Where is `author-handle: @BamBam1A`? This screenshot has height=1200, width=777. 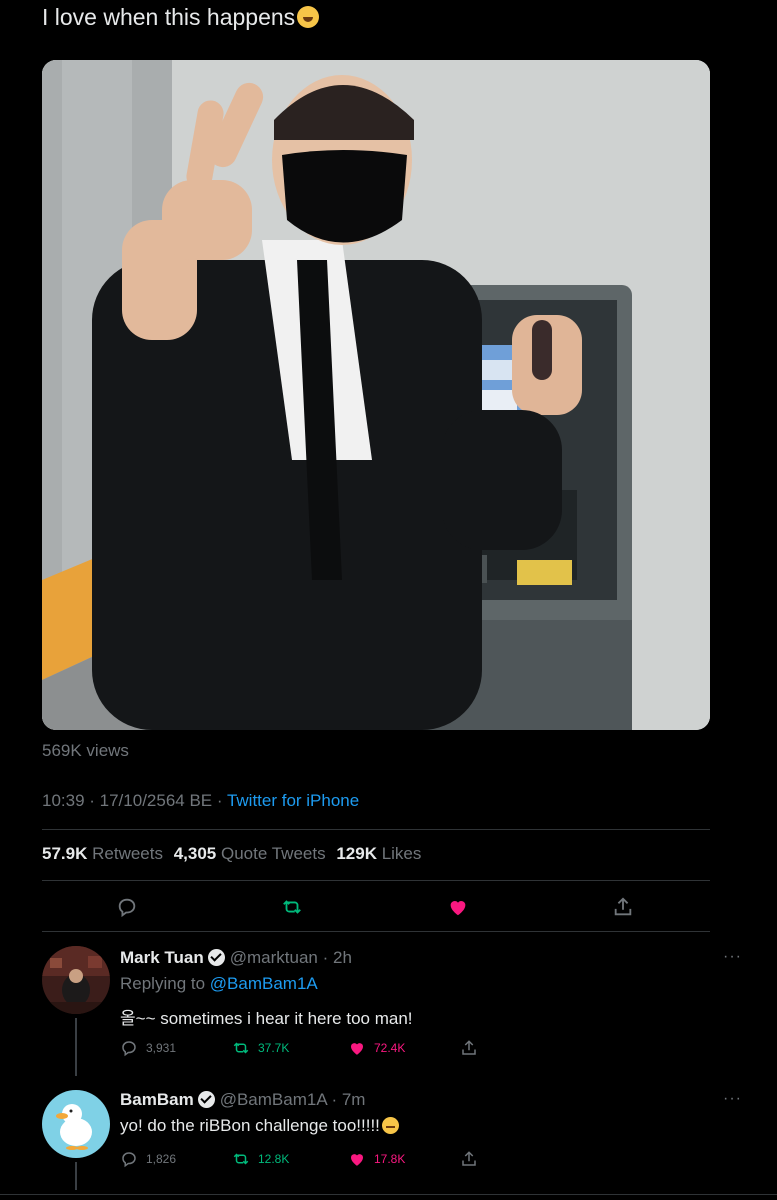 author-handle: @BamBam1A is located at coordinates (273, 1099).